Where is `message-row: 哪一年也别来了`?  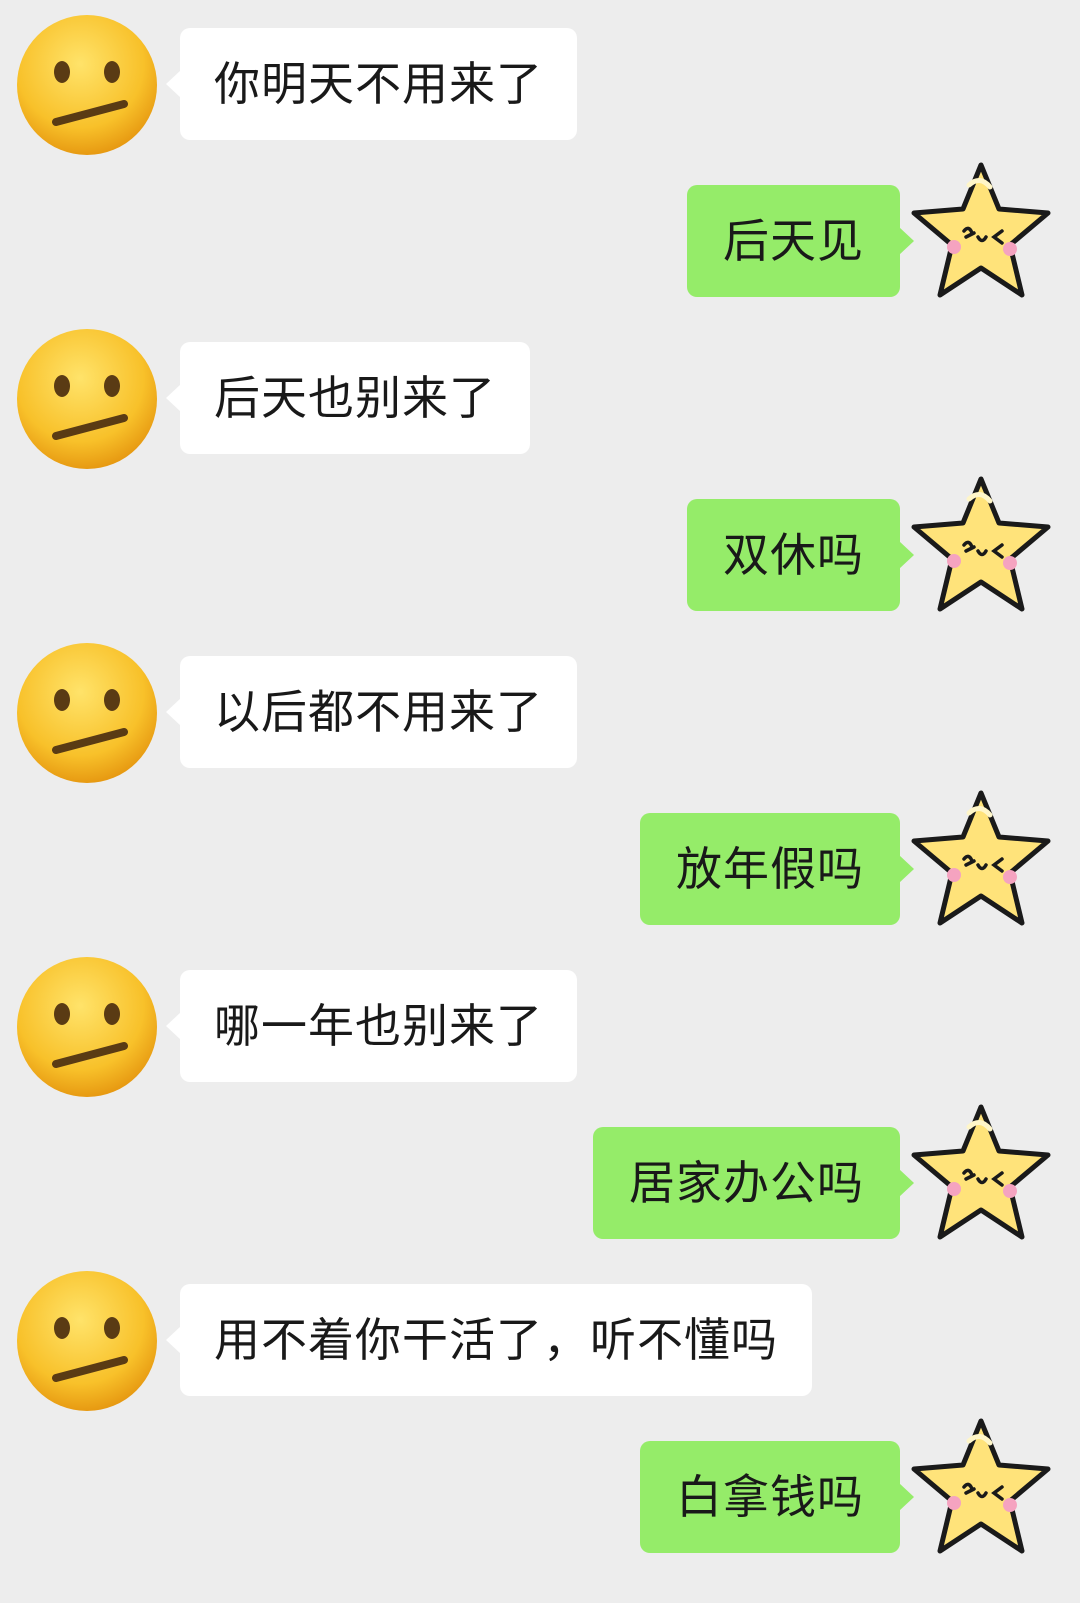 message-row: 哪一年也别来了 is located at coordinates (540, 1022).